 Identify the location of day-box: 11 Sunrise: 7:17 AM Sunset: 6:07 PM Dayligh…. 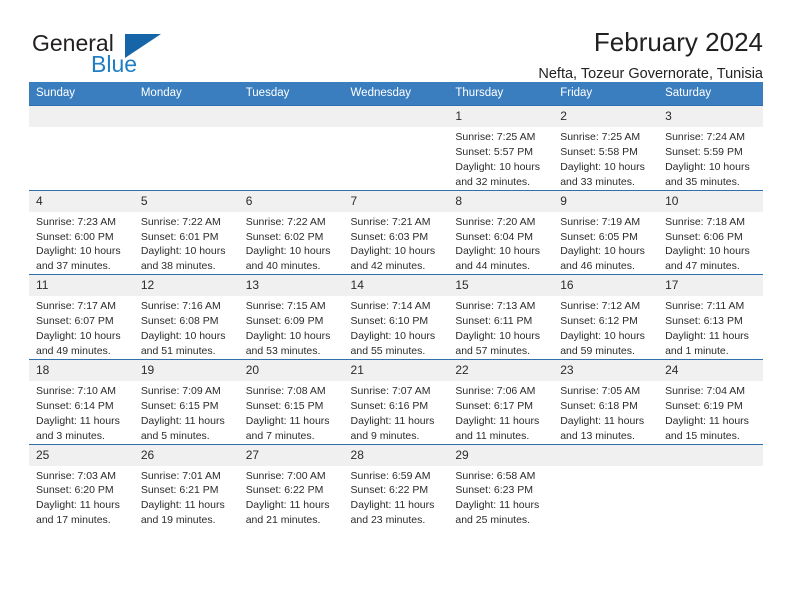
(81, 317).